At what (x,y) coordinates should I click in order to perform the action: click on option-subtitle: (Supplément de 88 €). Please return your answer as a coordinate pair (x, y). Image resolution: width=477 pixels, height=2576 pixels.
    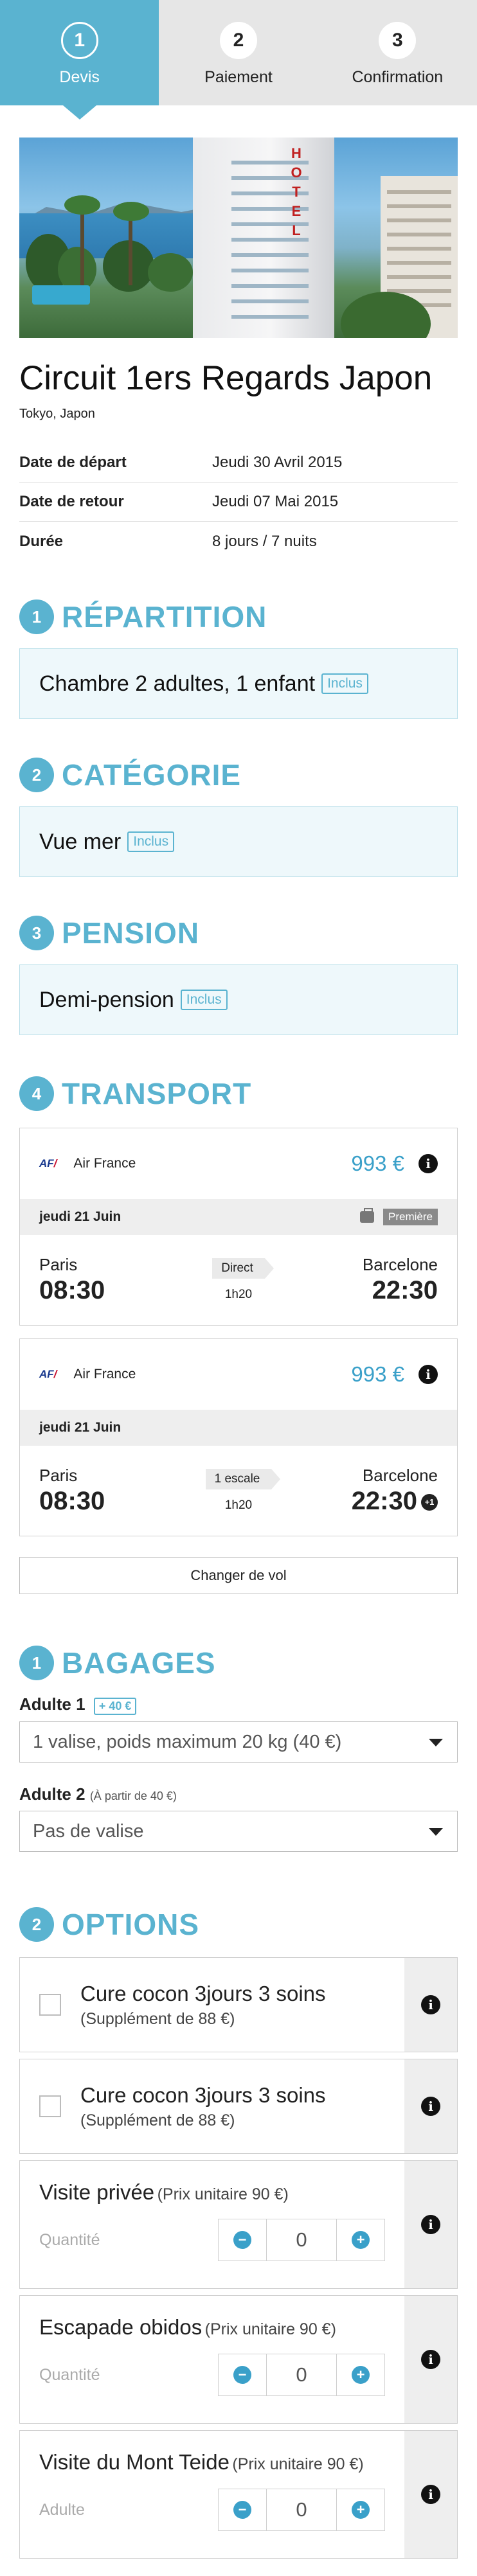
    Looking at the image, I should click on (157, 2019).